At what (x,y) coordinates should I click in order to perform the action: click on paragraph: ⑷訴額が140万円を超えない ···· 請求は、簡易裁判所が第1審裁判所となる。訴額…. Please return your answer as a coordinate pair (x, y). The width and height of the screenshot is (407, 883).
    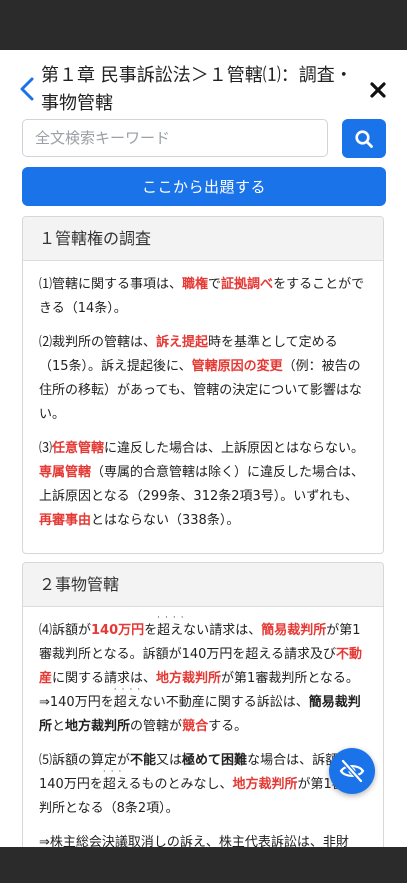
    Looking at the image, I should click on (203, 676).